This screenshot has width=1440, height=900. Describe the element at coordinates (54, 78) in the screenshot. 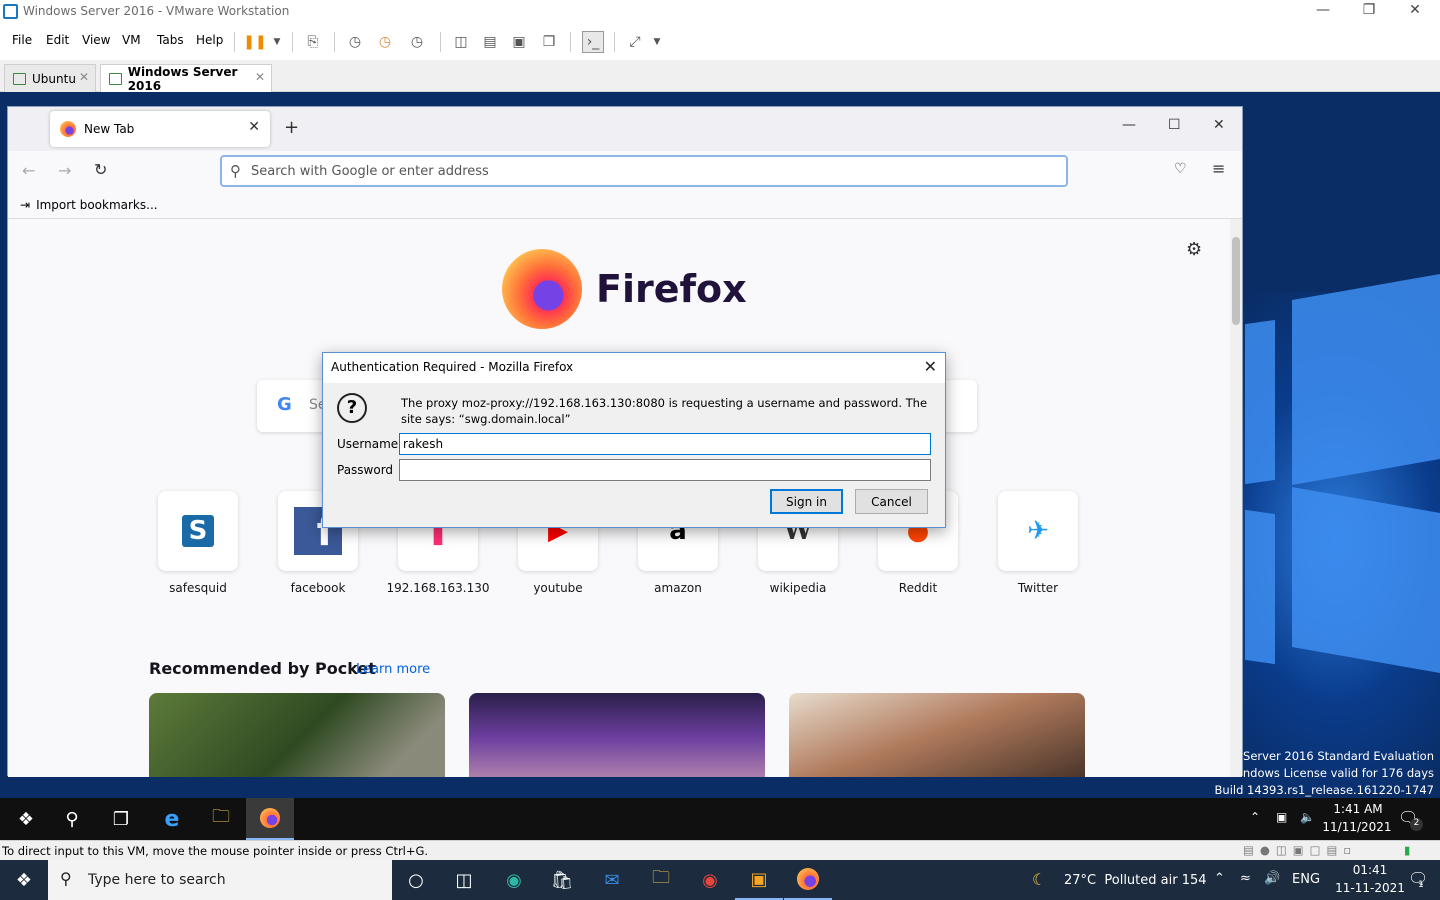

I see `tab-label: Ubuntu` at that location.